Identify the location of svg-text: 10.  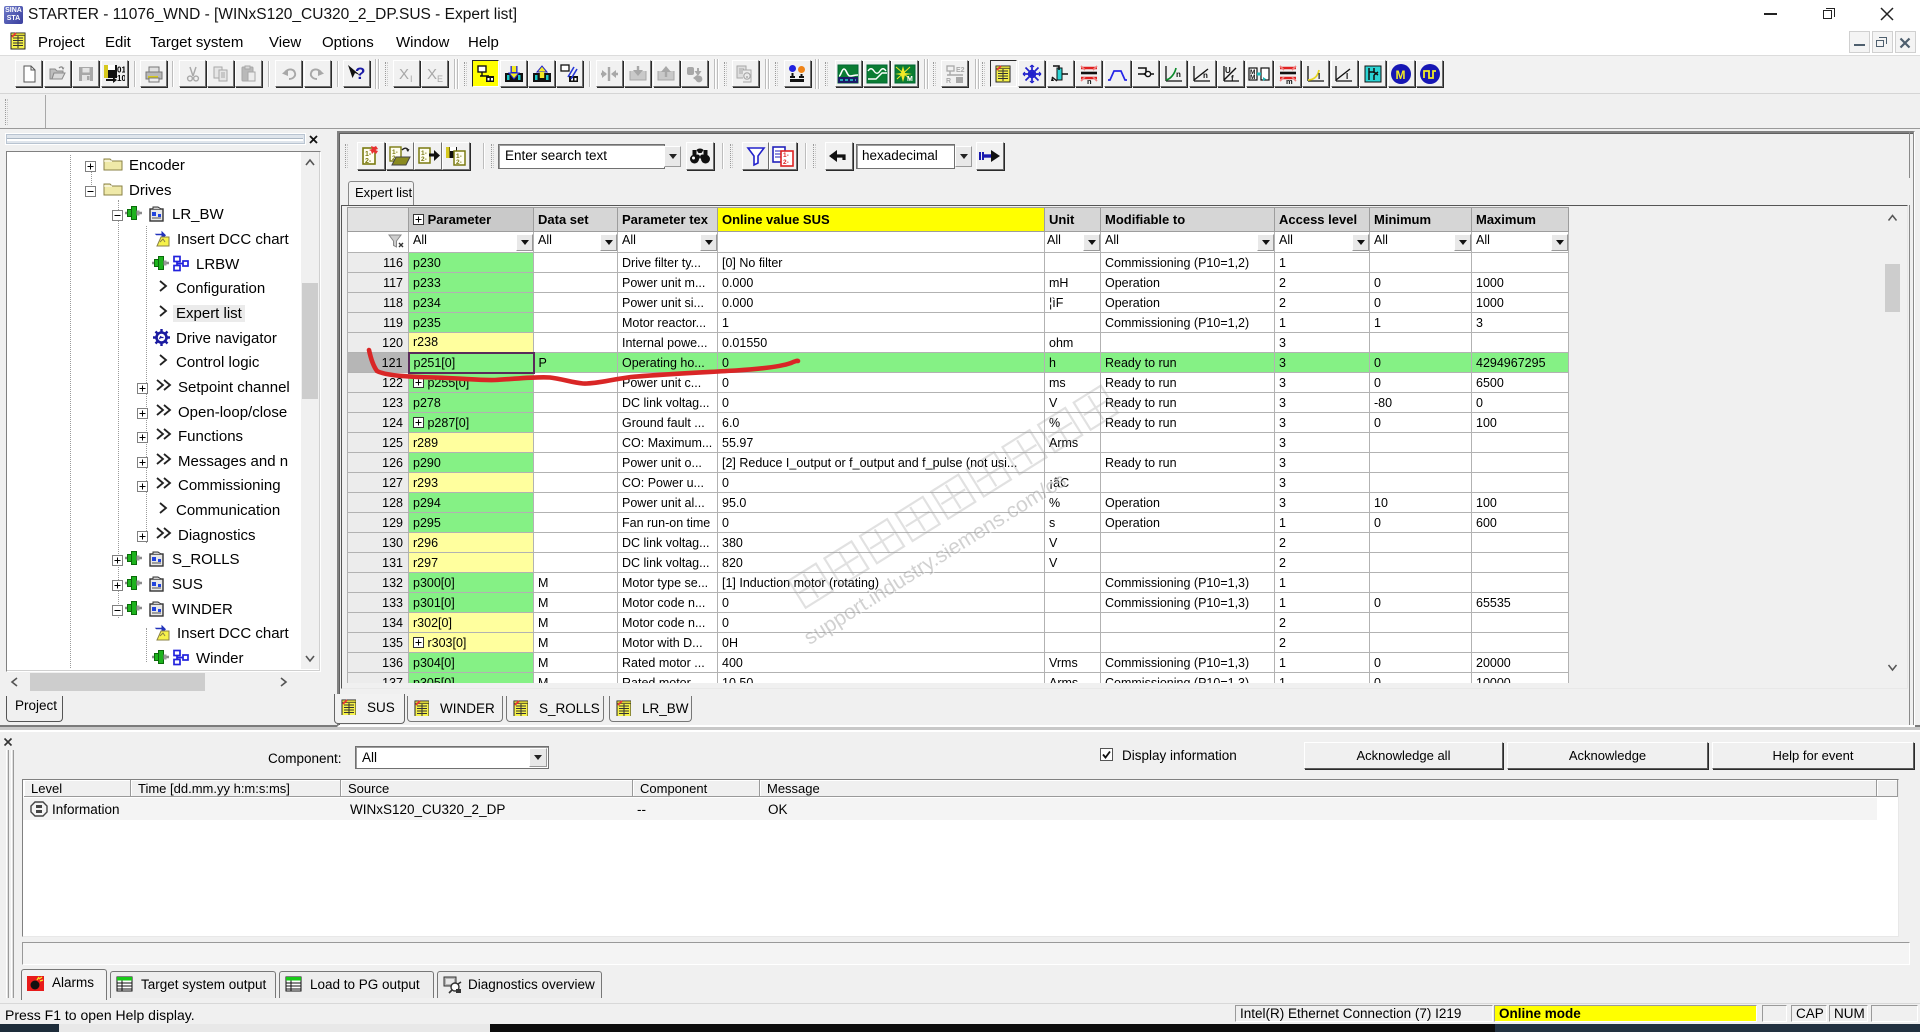
(121, 78).